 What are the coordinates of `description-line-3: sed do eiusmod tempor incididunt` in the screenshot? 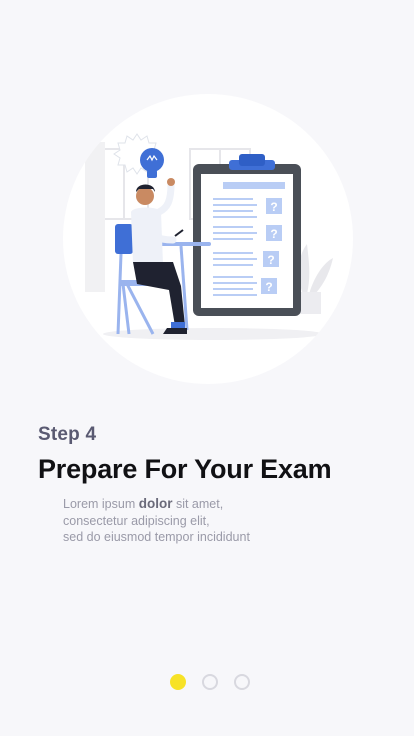 It's located at (156, 537).